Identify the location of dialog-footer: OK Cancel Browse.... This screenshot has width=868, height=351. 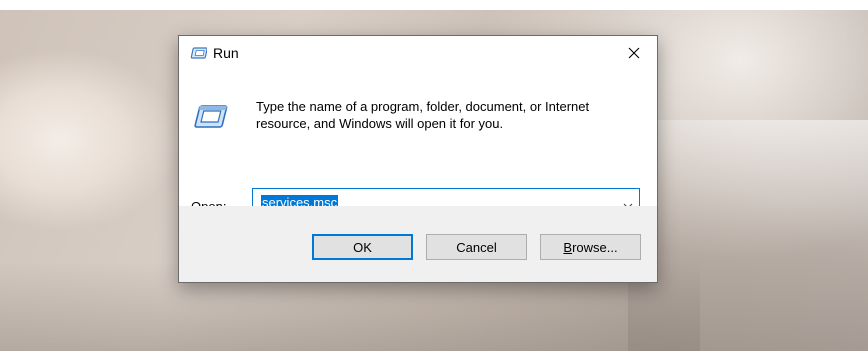
(418, 244).